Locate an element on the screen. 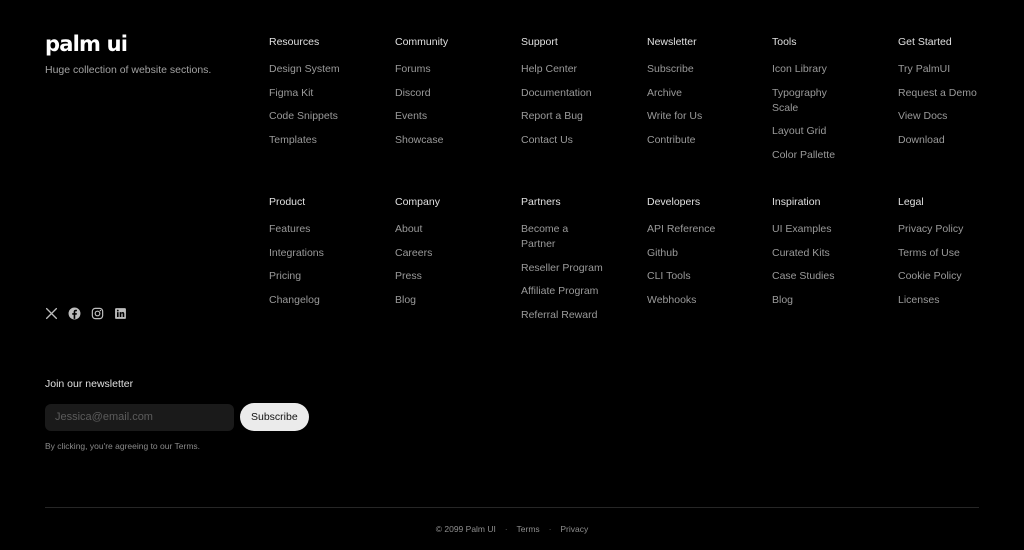 This screenshot has height=550, width=1024. footer-link: Figma Kit is located at coordinates (329, 93).